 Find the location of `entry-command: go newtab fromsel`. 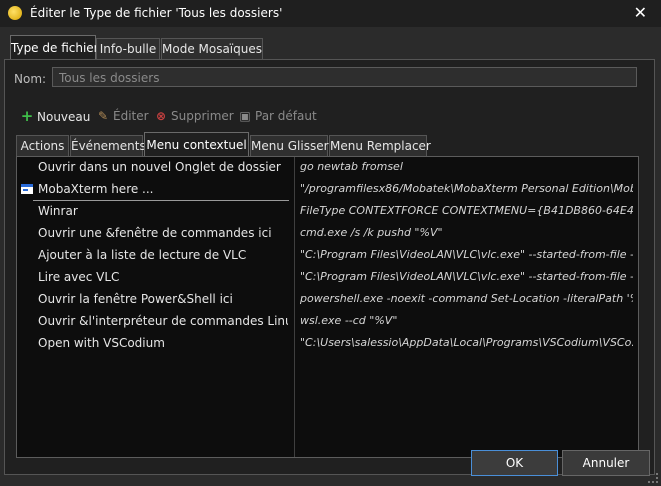

entry-command: go newtab fromsel is located at coordinates (351, 166).